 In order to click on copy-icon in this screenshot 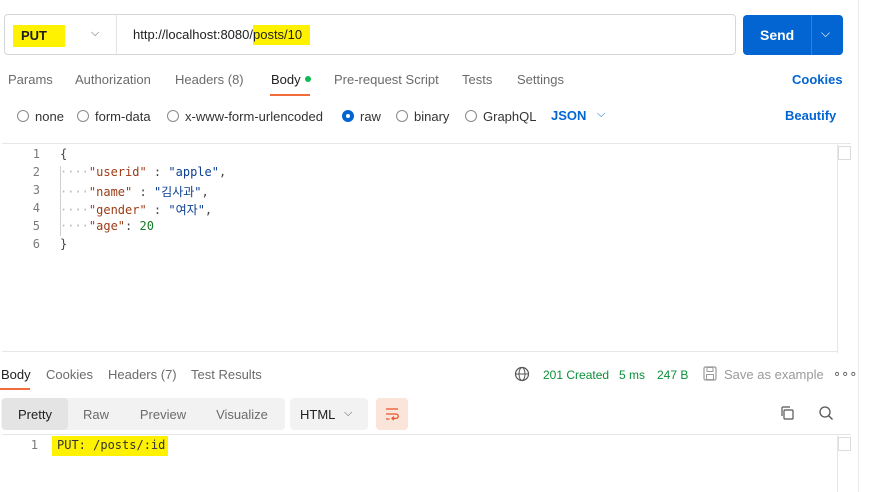, I will do `click(787, 413)`.